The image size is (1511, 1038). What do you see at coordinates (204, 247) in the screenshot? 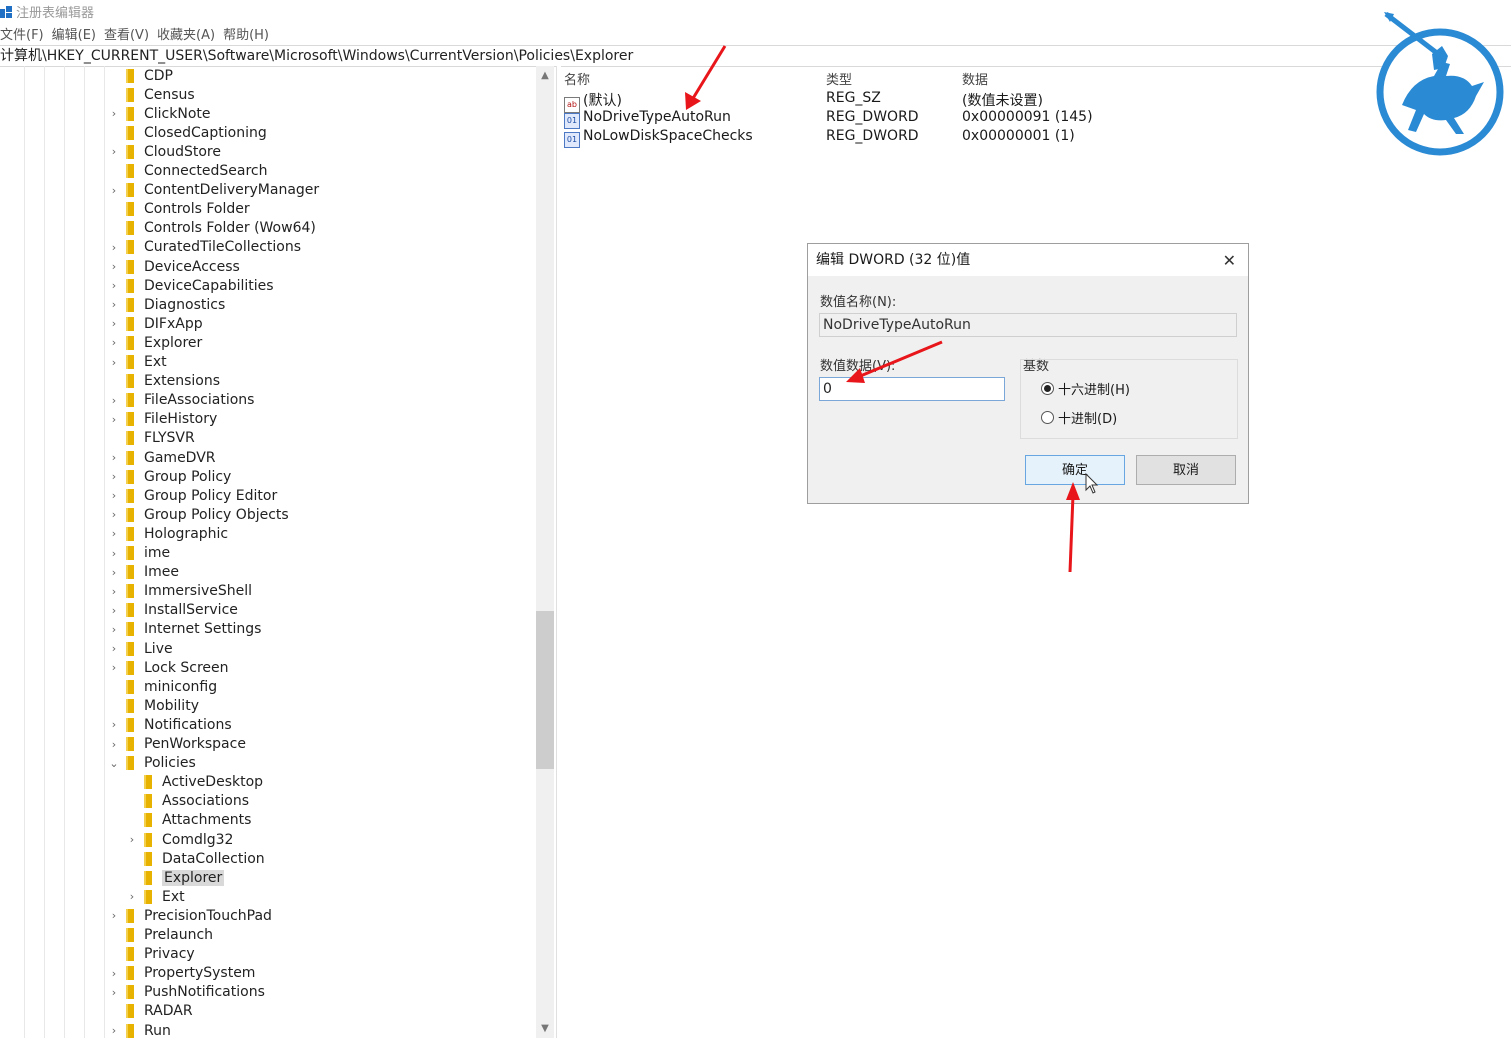
I see `tree-node: › CuratedTileCollections` at bounding box center [204, 247].